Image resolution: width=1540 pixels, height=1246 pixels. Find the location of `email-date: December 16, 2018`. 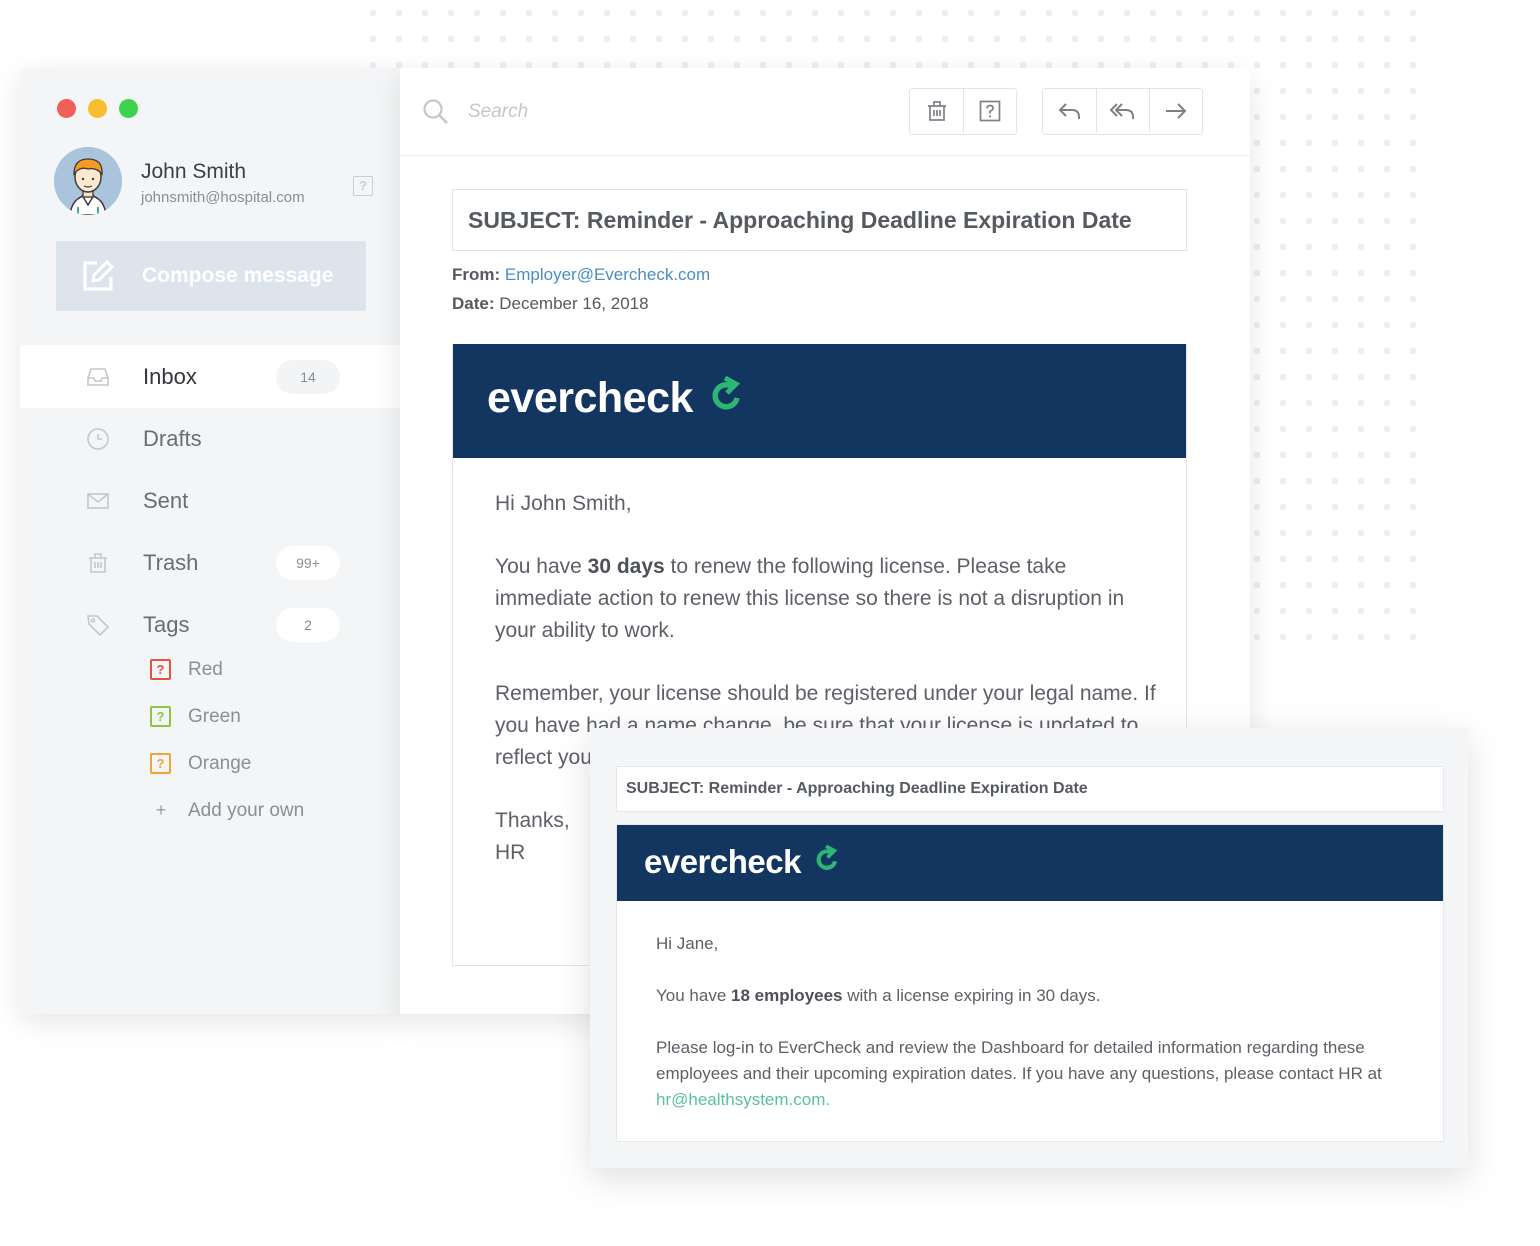

email-date: December 16, 2018 is located at coordinates (574, 303).